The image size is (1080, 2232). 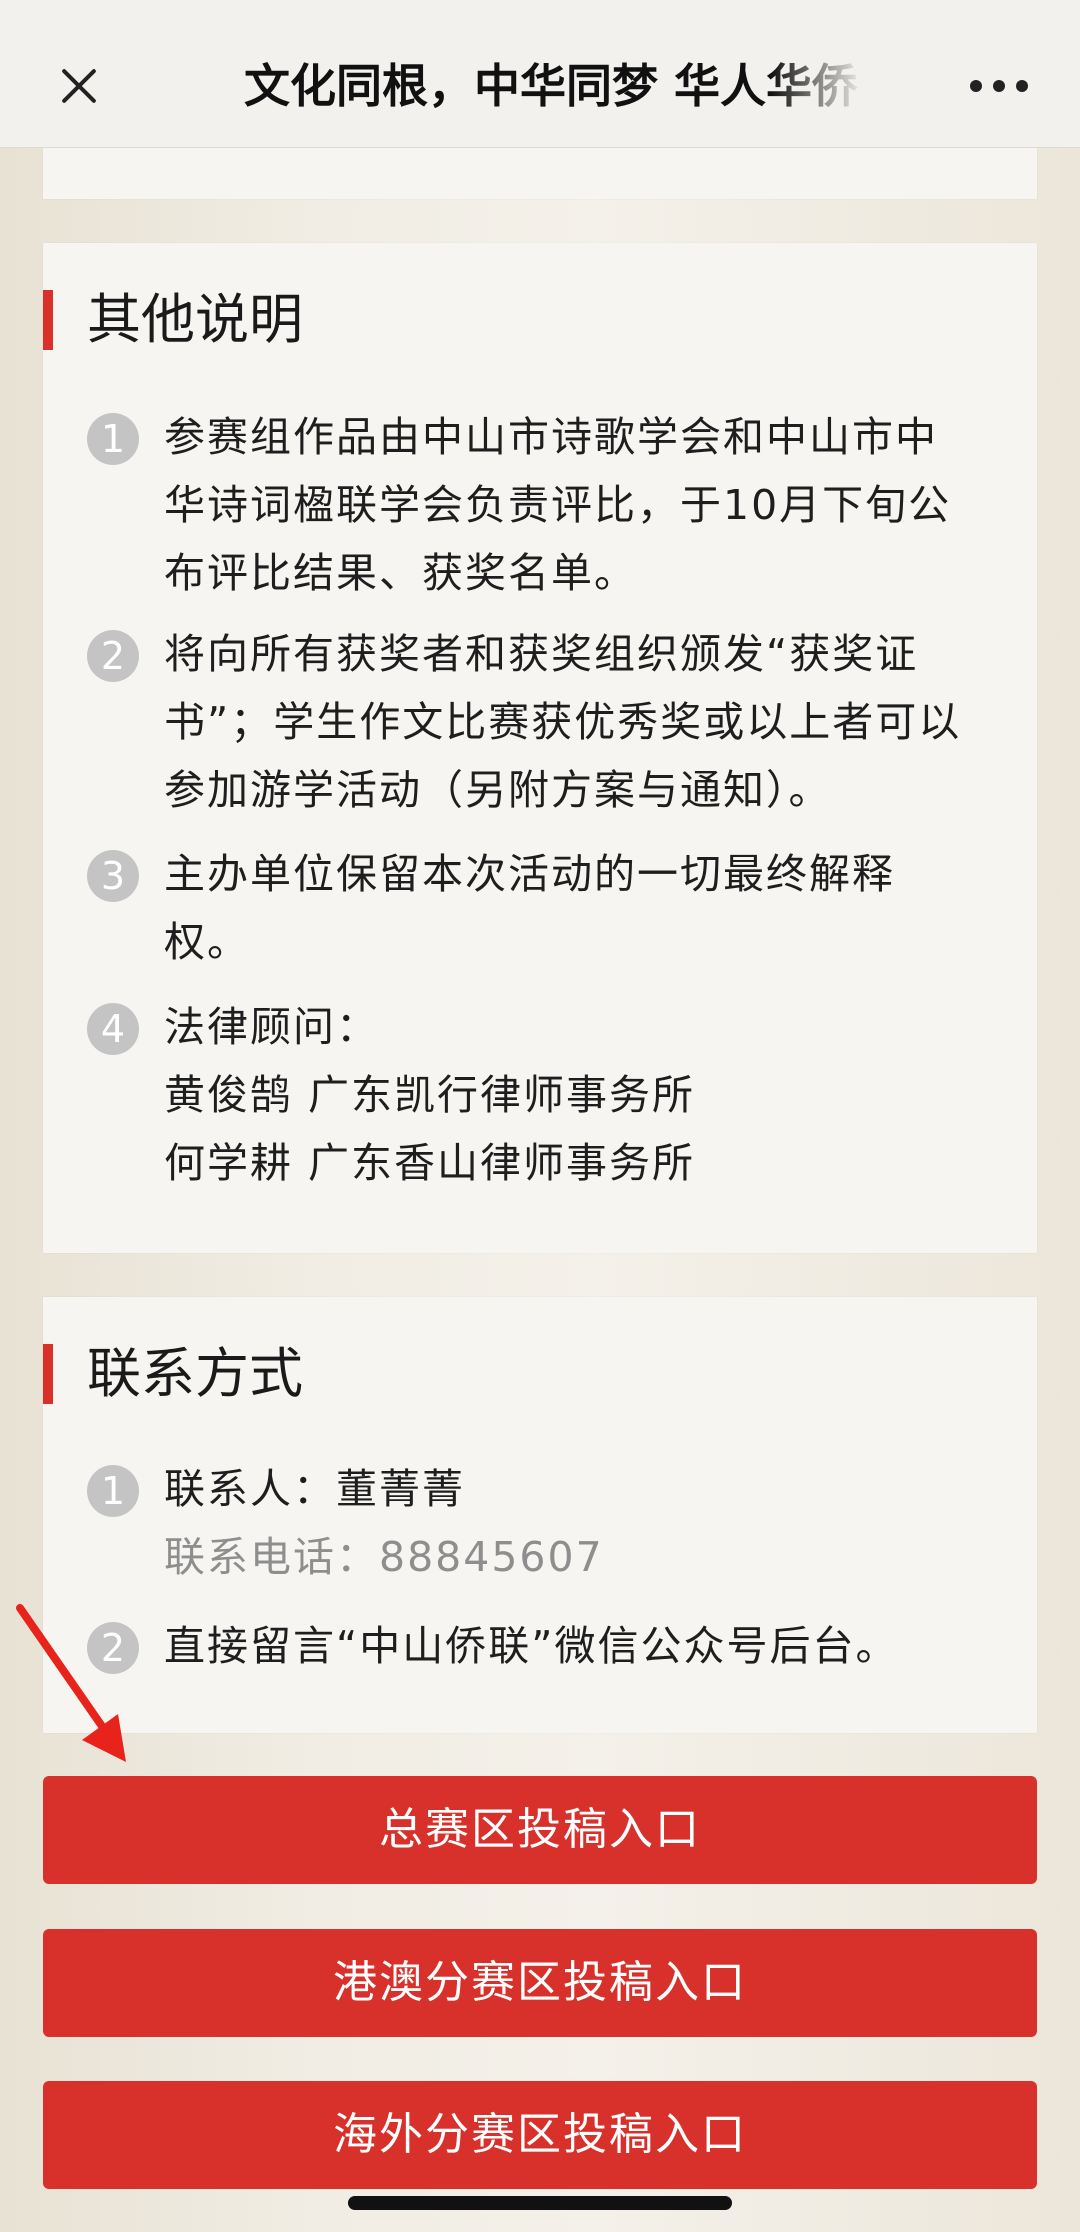 I want to click on text-line: 直接留言“中山侨联”微信公众号后台。, so click(x=531, y=1646).